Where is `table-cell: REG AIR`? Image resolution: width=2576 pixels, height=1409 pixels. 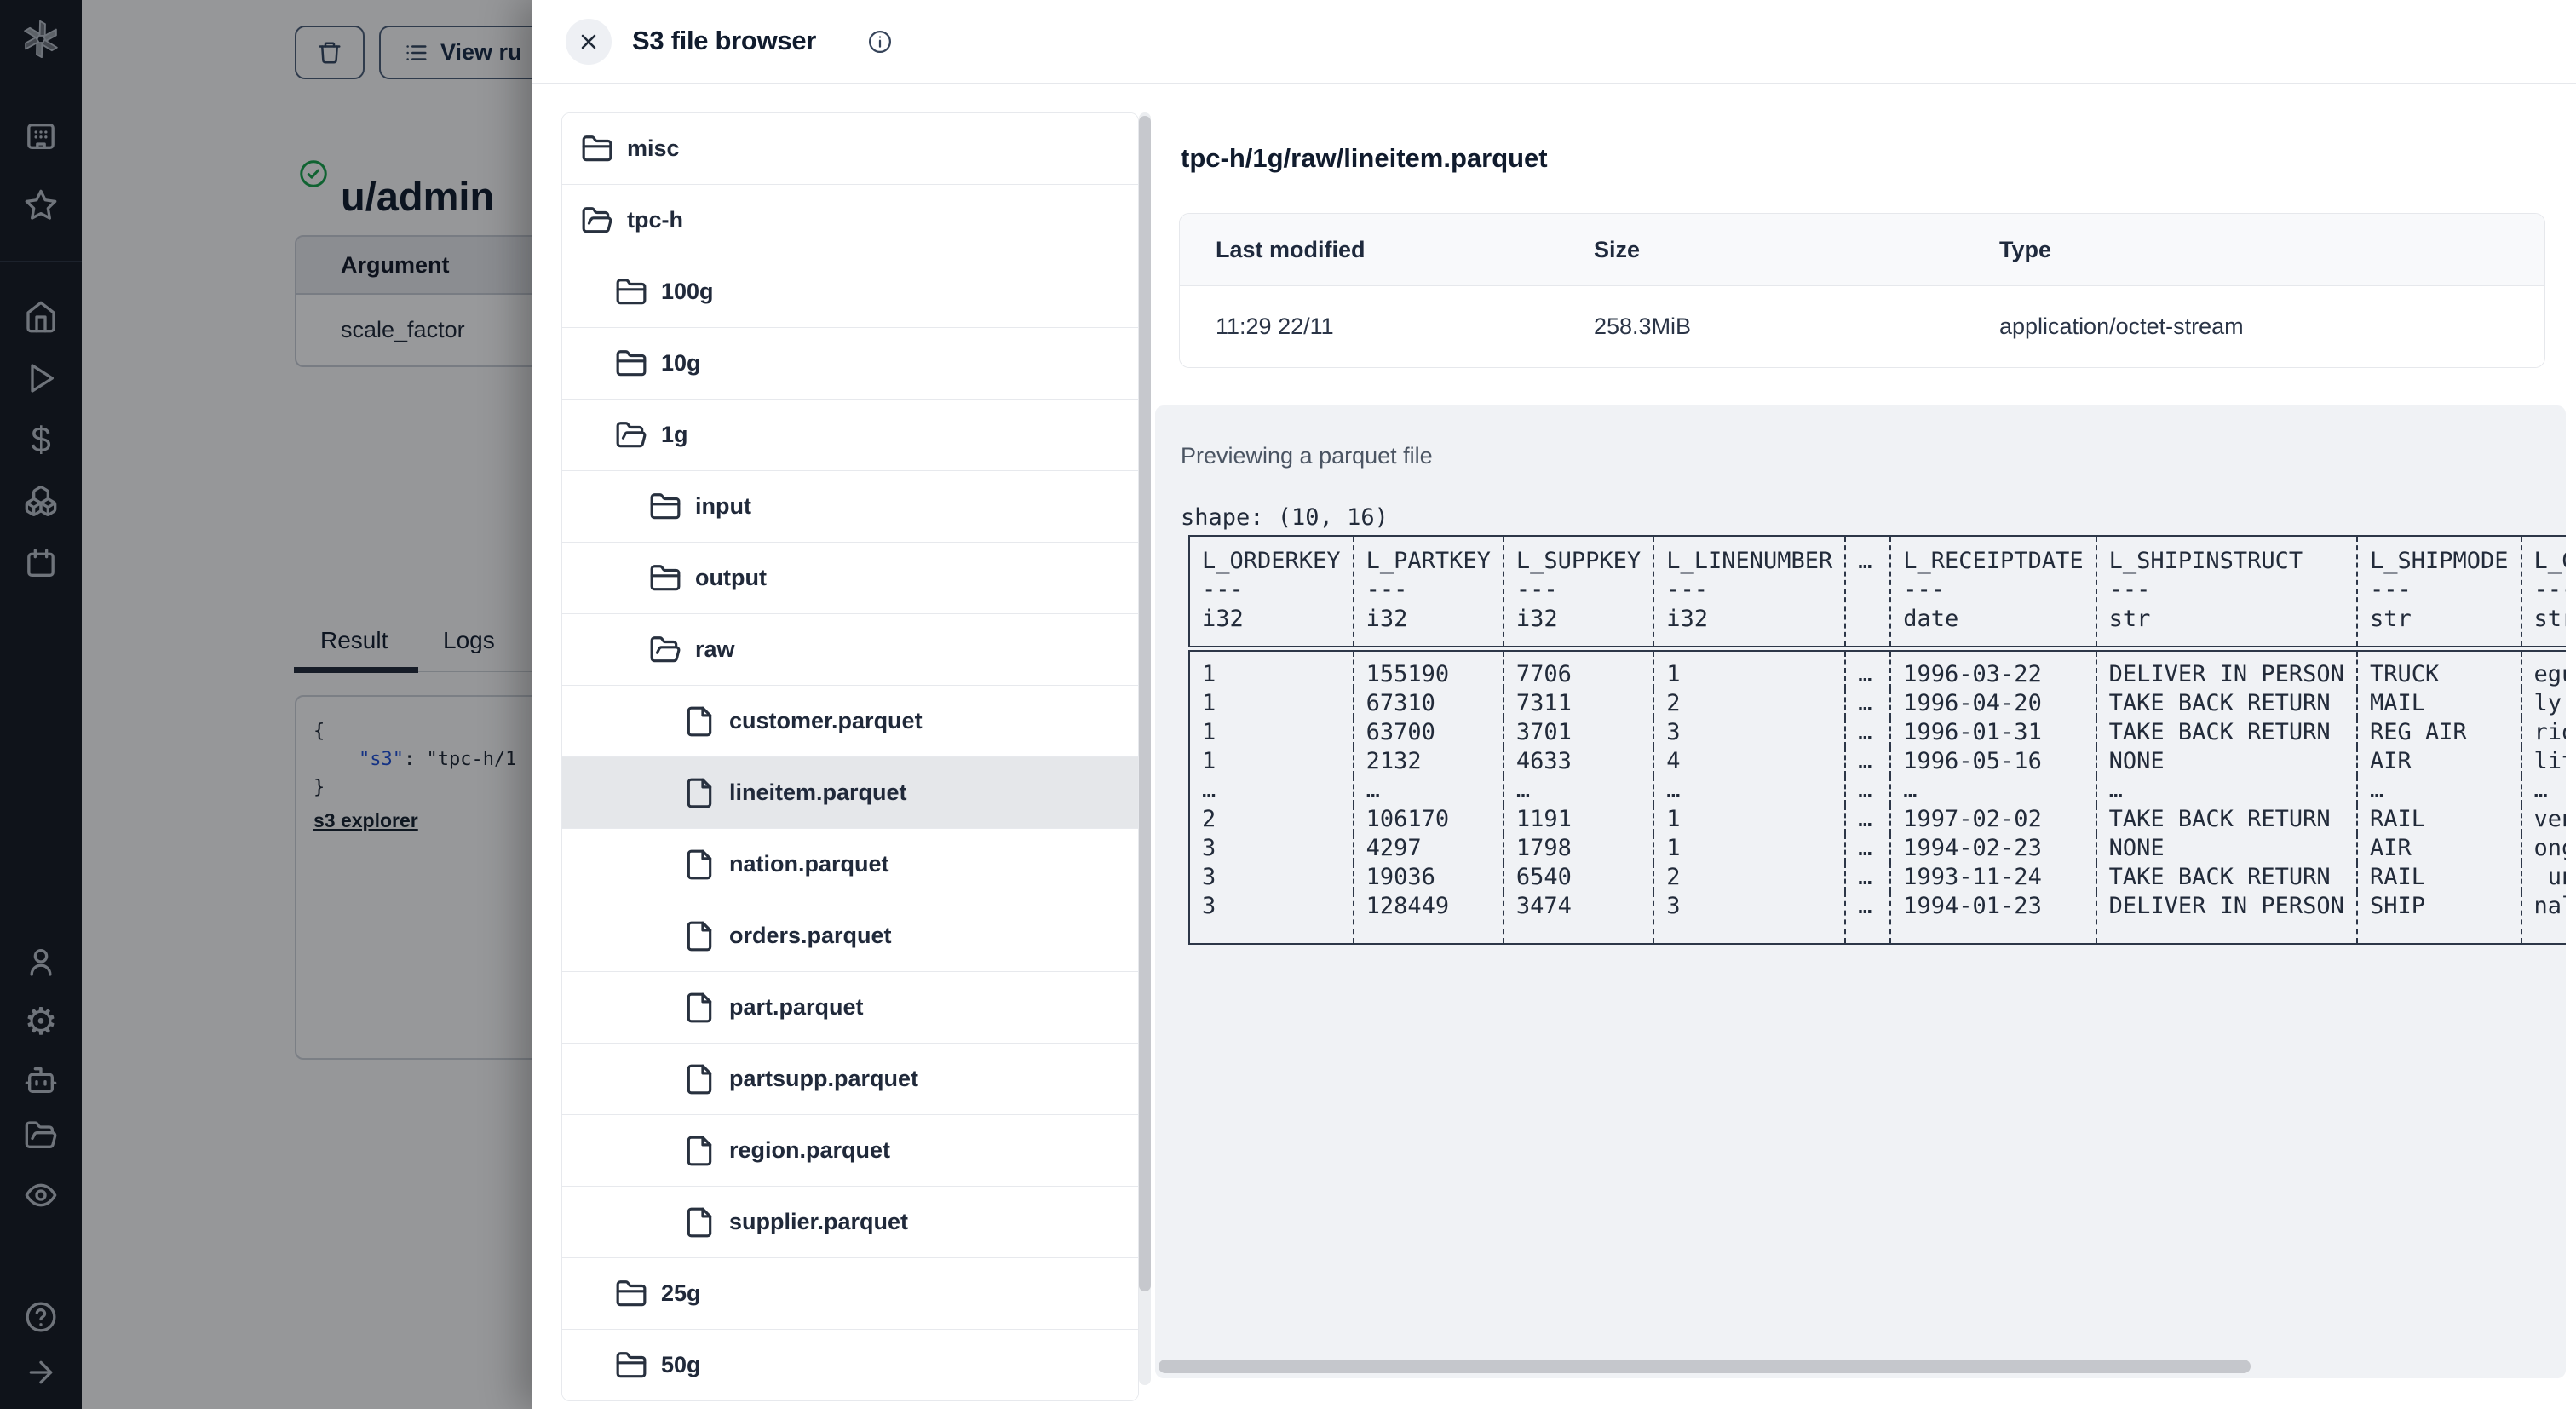
table-cell: REG AIR is located at coordinates (2438, 732).